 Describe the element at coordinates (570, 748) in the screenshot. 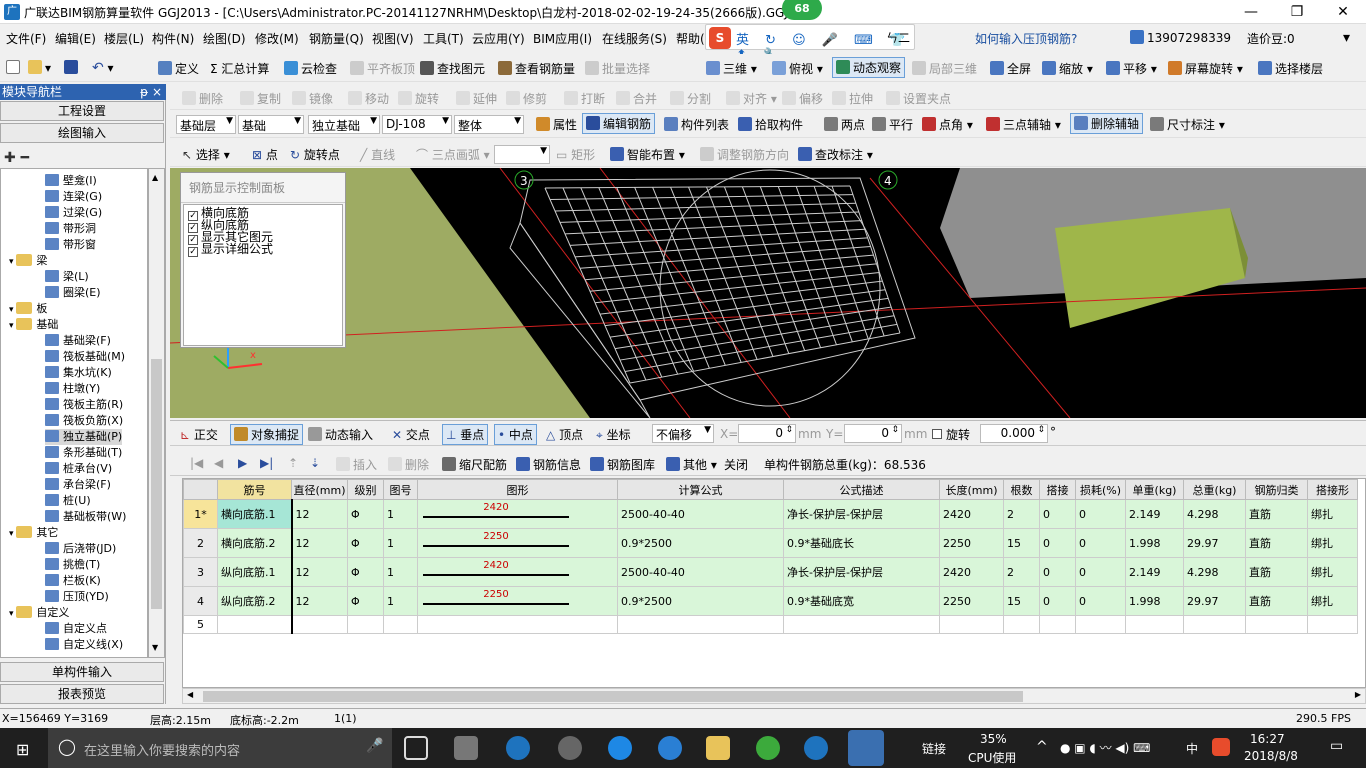

I see `app-swirl-icon` at that location.